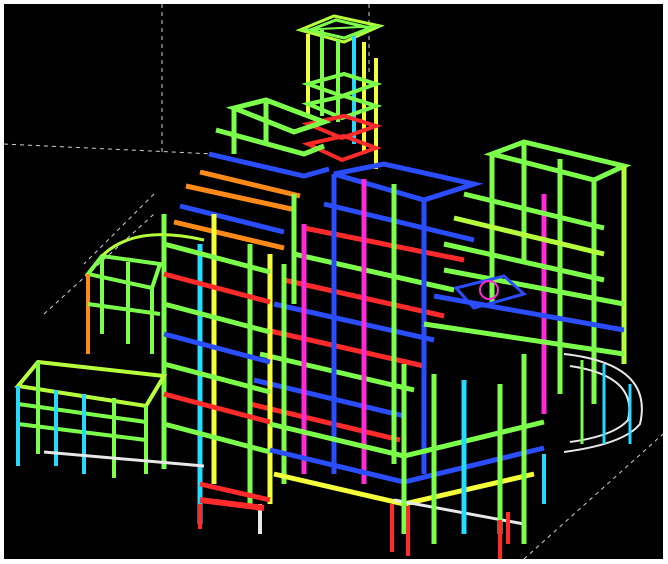 The width and height of the screenshot is (668, 564). What do you see at coordinates (124, 309) in the screenshot?
I see `annex-floor` at bounding box center [124, 309].